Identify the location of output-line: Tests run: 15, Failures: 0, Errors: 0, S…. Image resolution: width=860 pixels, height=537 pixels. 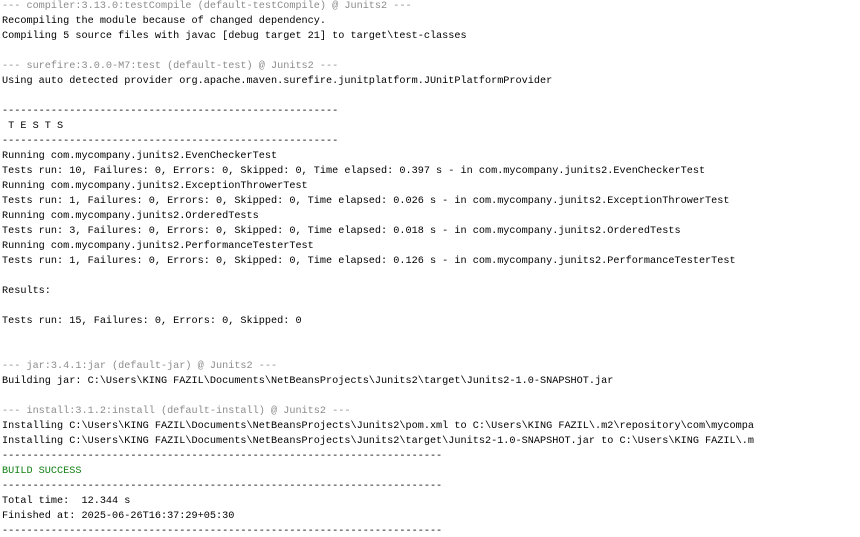
(152, 321).